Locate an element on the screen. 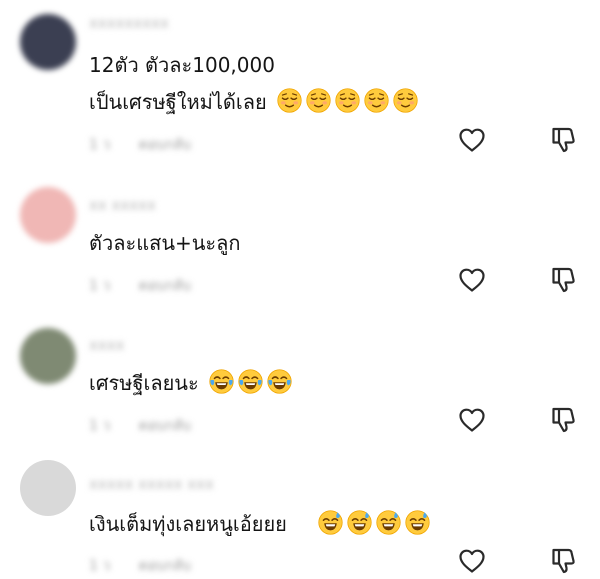 This screenshot has width=600, height=579. comment-text-line-with-emoji: เศรษฐีเลยนะ is located at coordinates (190, 382).